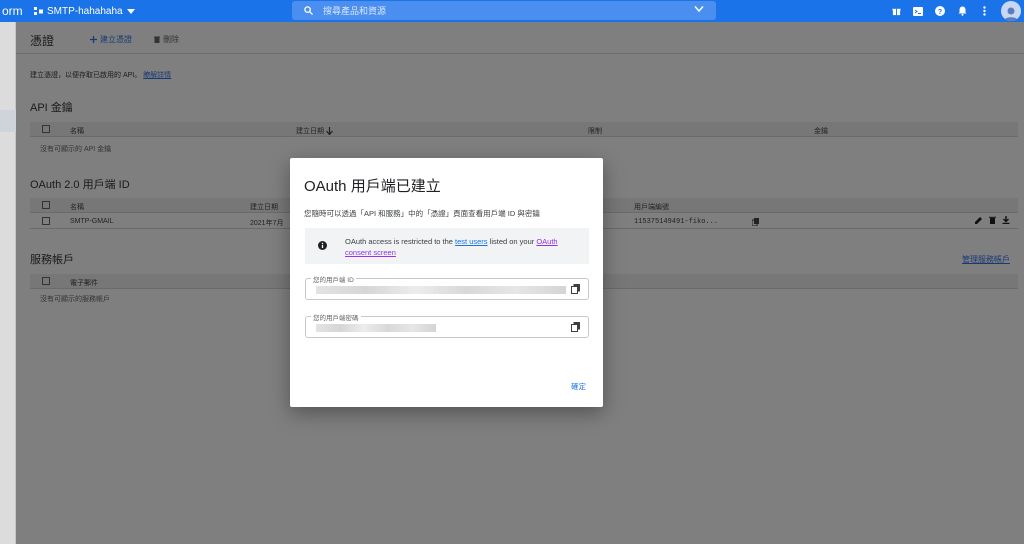 This screenshot has height=544, width=1024. What do you see at coordinates (130, 11) in the screenshot?
I see `chevron-down-icon` at bounding box center [130, 11].